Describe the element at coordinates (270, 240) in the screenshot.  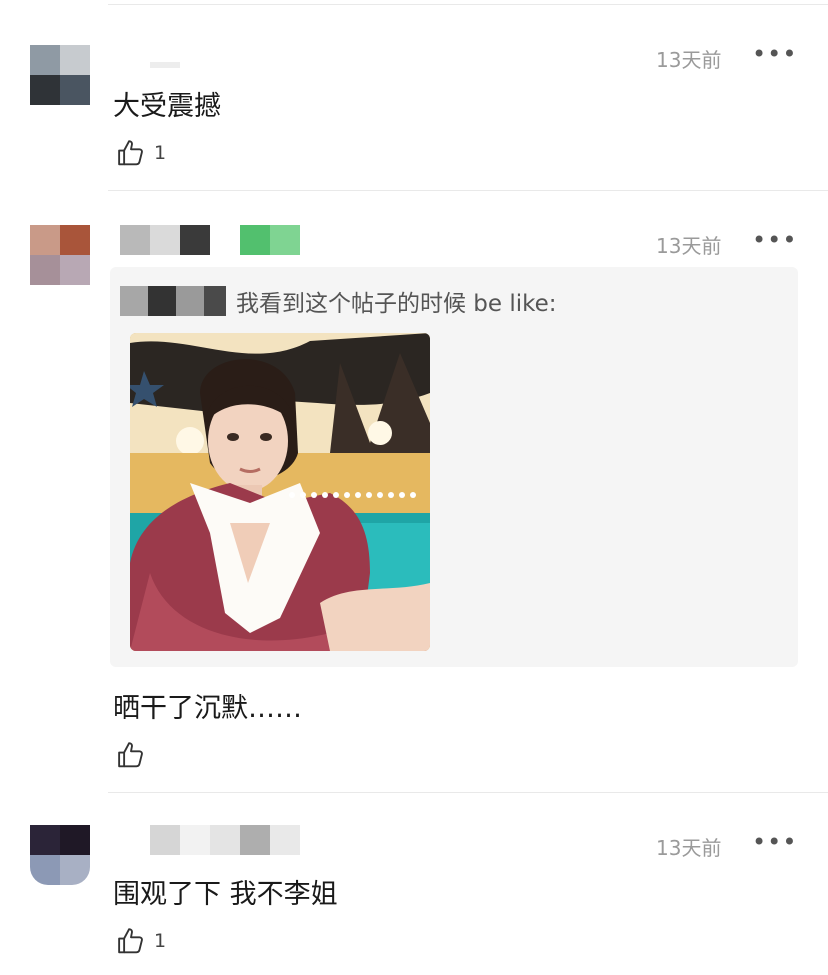
I see `user-badge-blurred` at that location.